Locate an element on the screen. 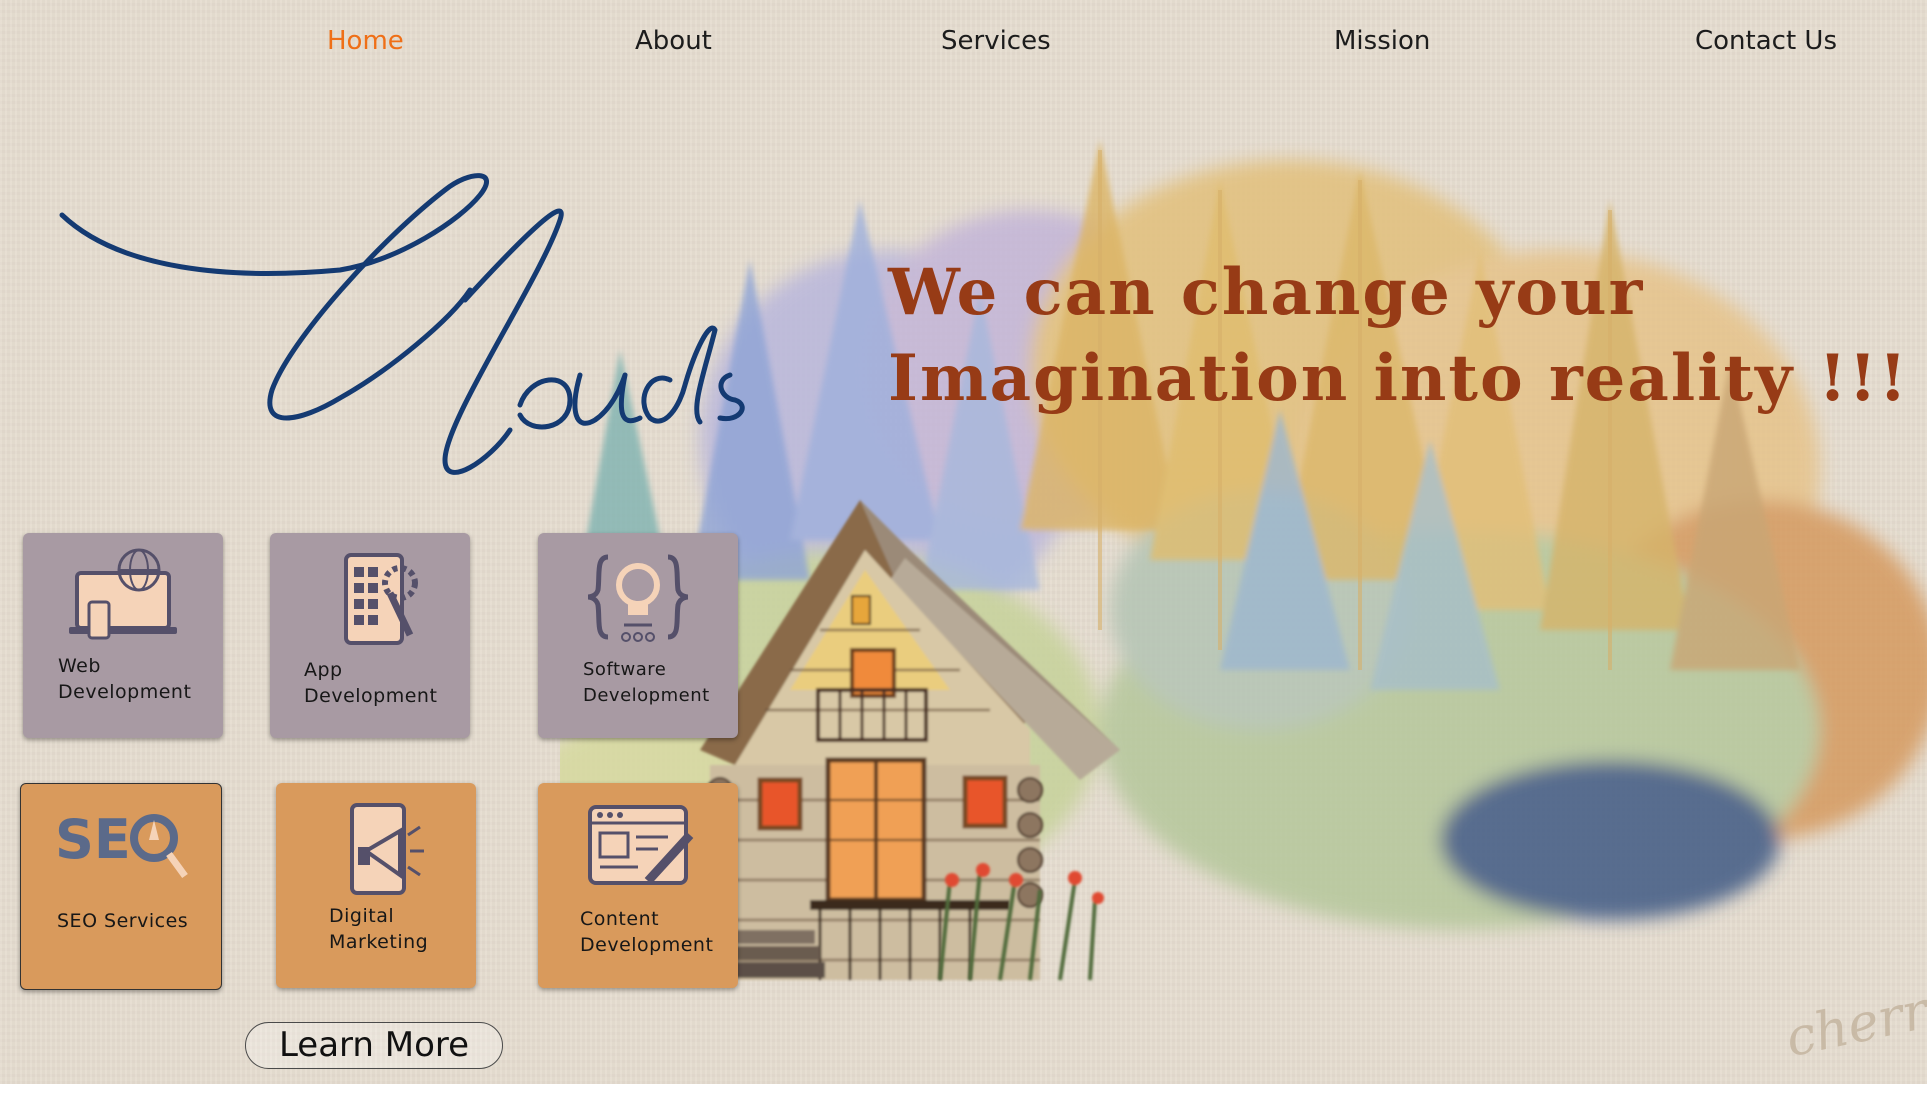  nav-contact-us: Contact Us is located at coordinates (1766, 41).